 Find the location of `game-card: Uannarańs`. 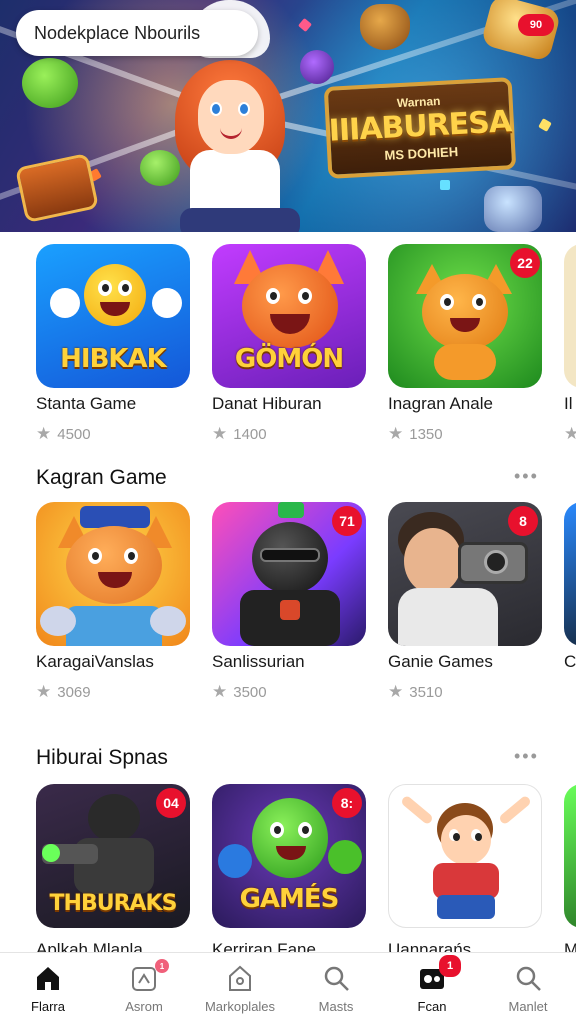

game-card: Uannarańs is located at coordinates (466, 868).